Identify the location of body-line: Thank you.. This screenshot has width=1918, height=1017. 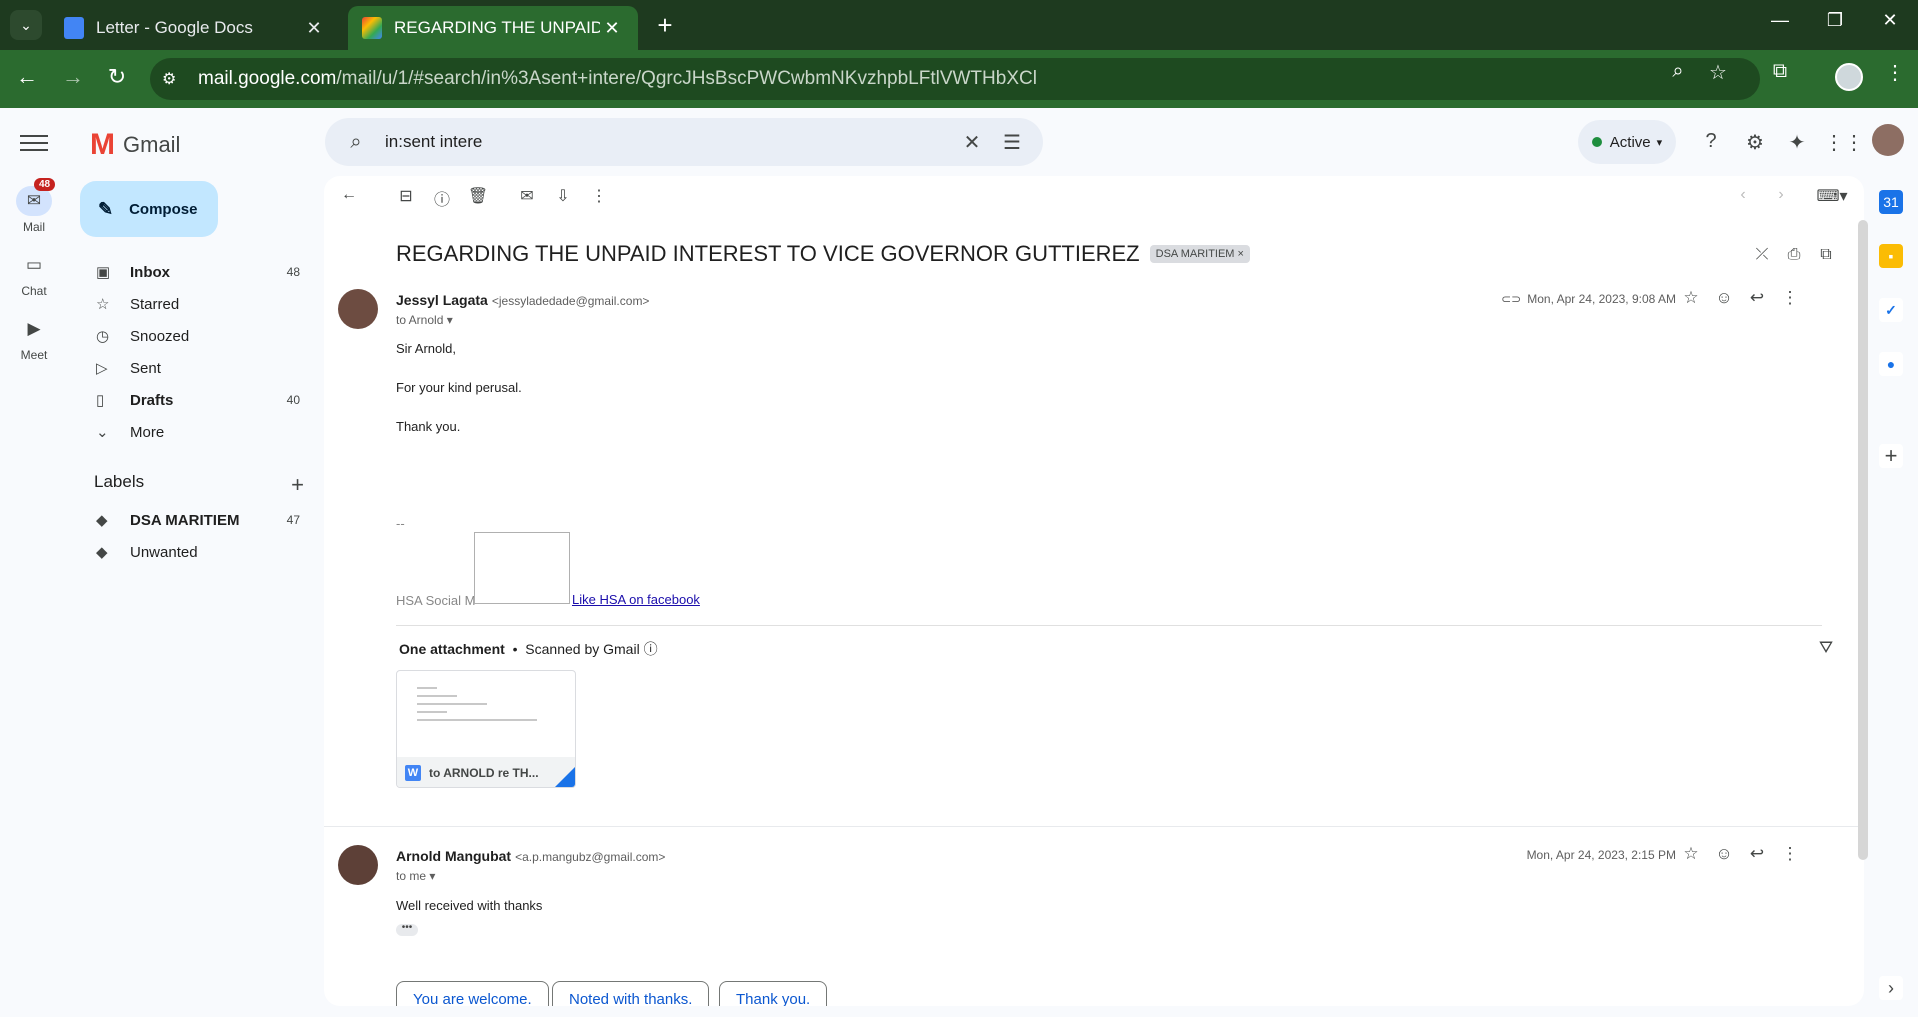
(428, 426).